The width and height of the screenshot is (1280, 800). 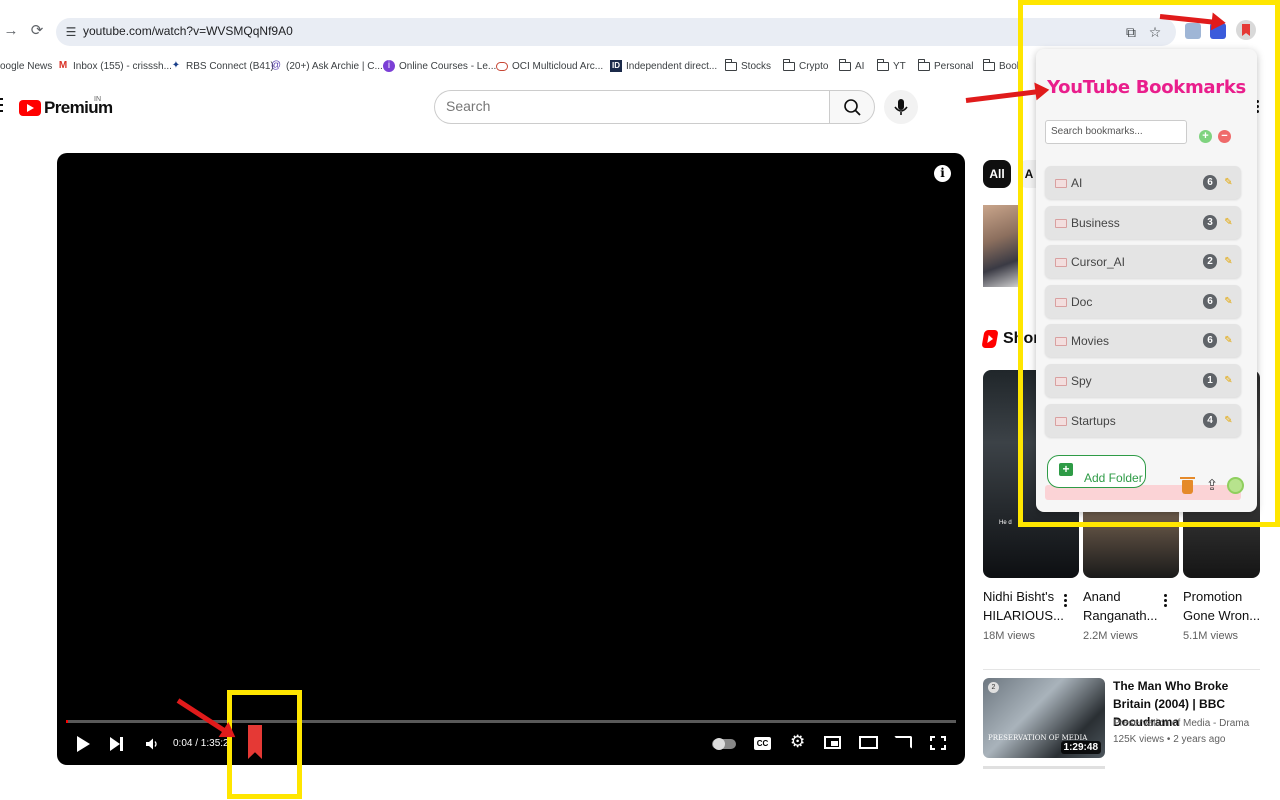 I want to click on bookmark-folder-stocks: Stocks, so click(x=748, y=66).